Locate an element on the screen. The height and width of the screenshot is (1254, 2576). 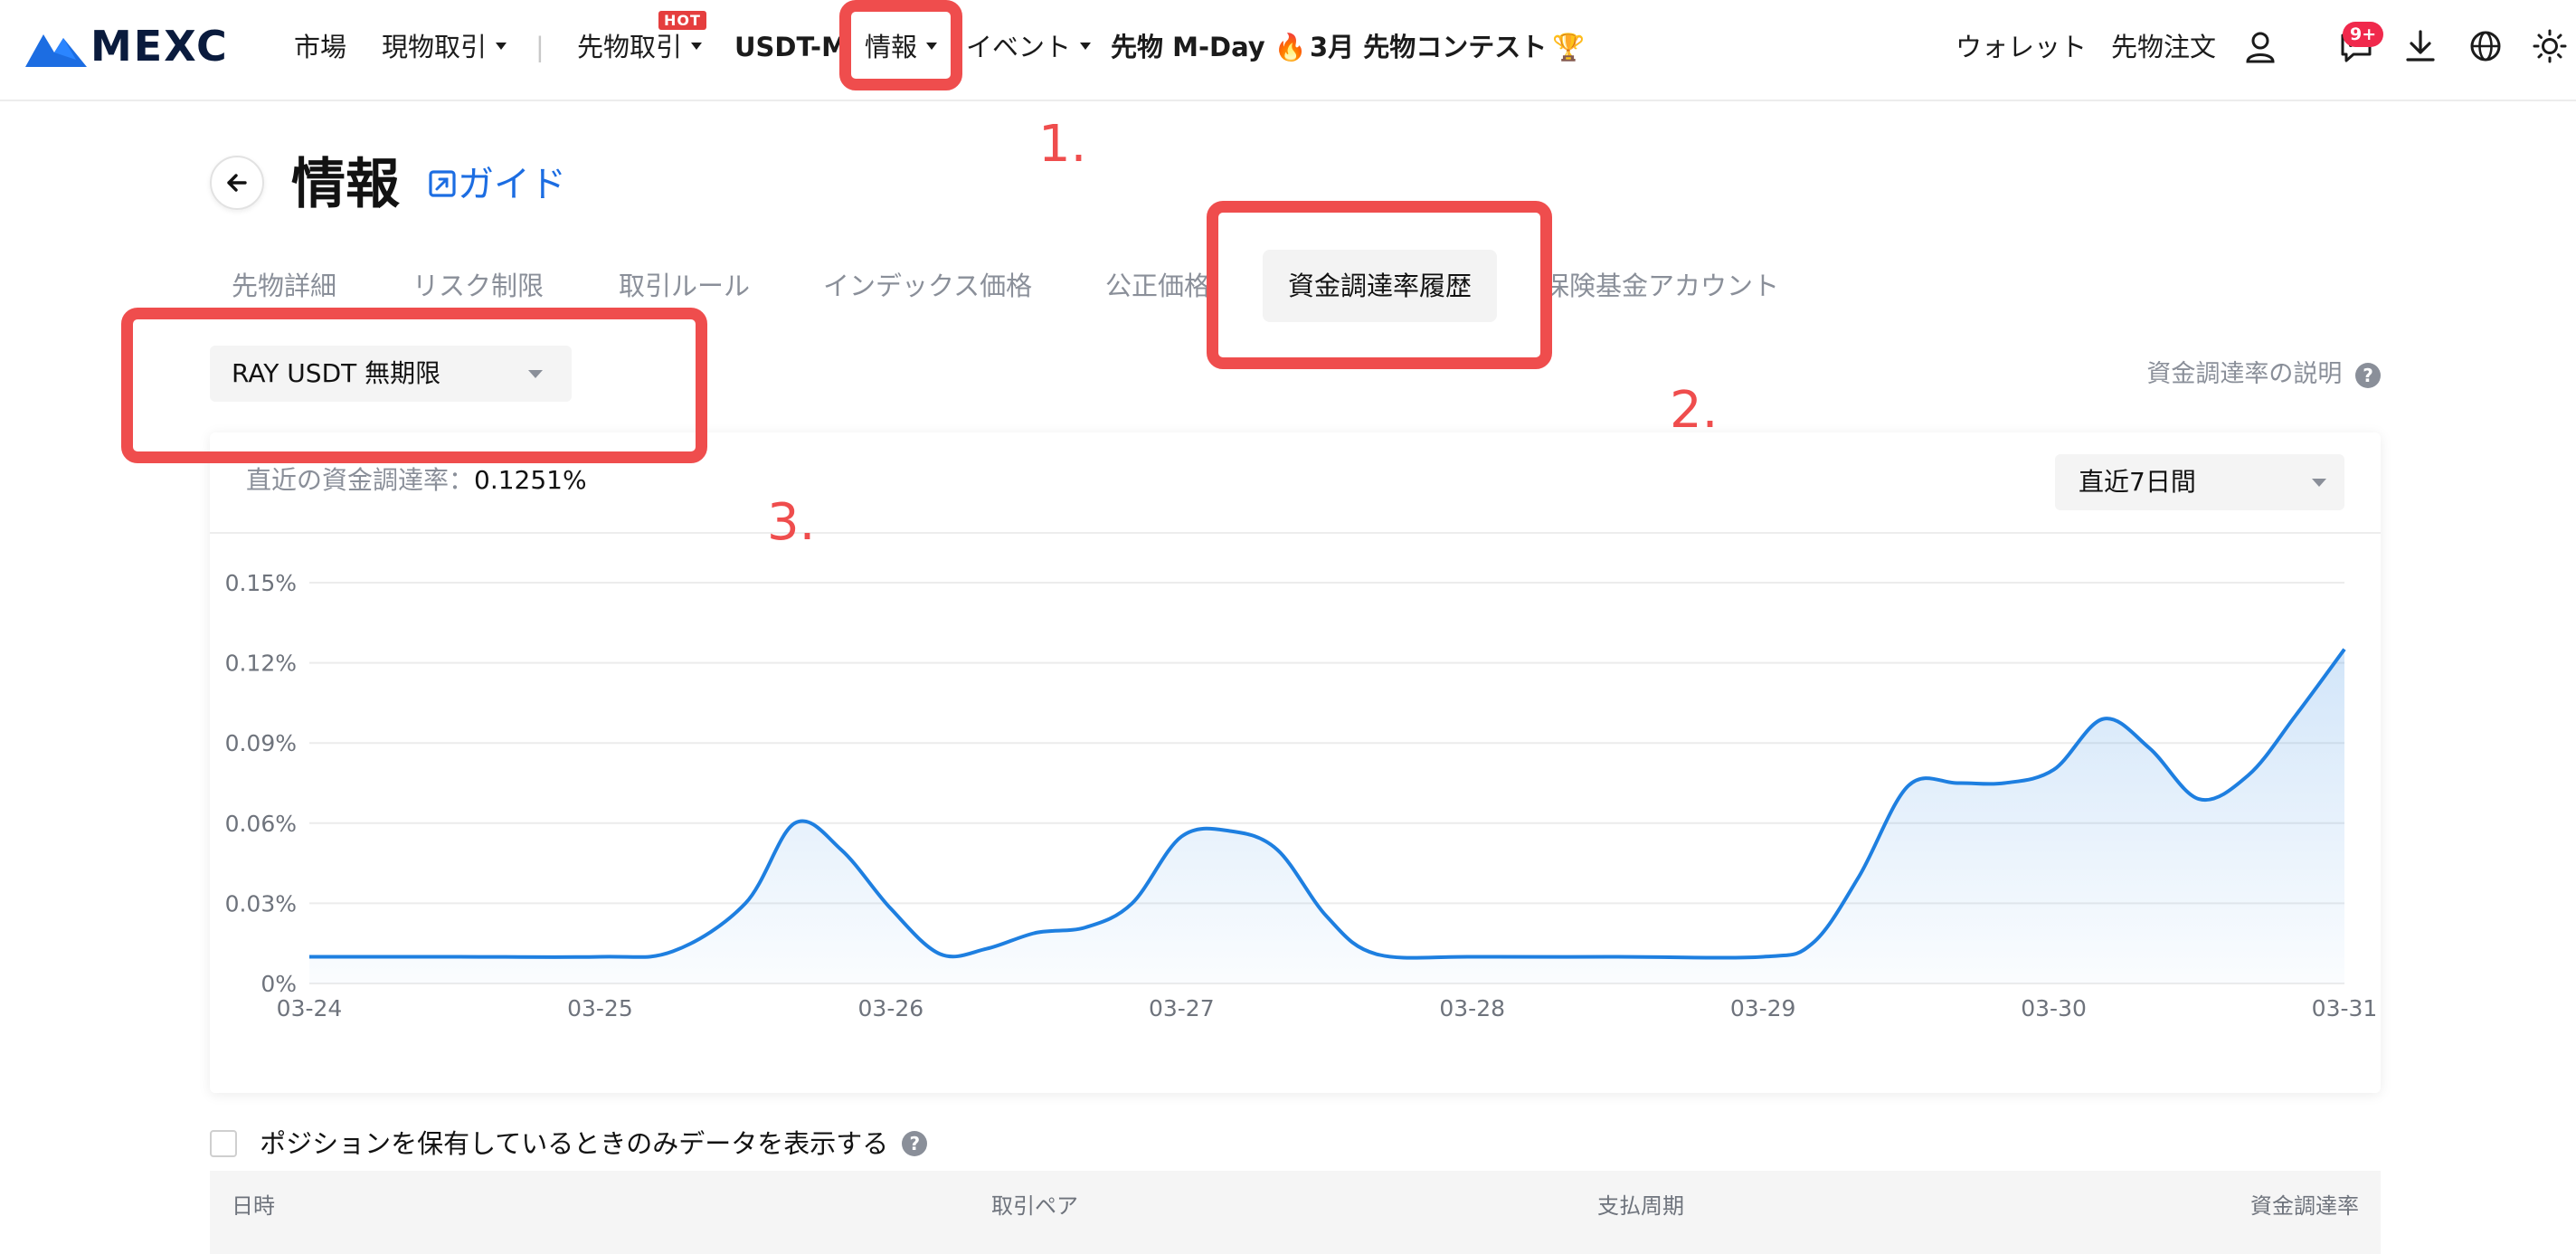
funding-history-table-header: 日時 取引ペア 支払周期 資金調達率 is located at coordinates (1295, 1213).